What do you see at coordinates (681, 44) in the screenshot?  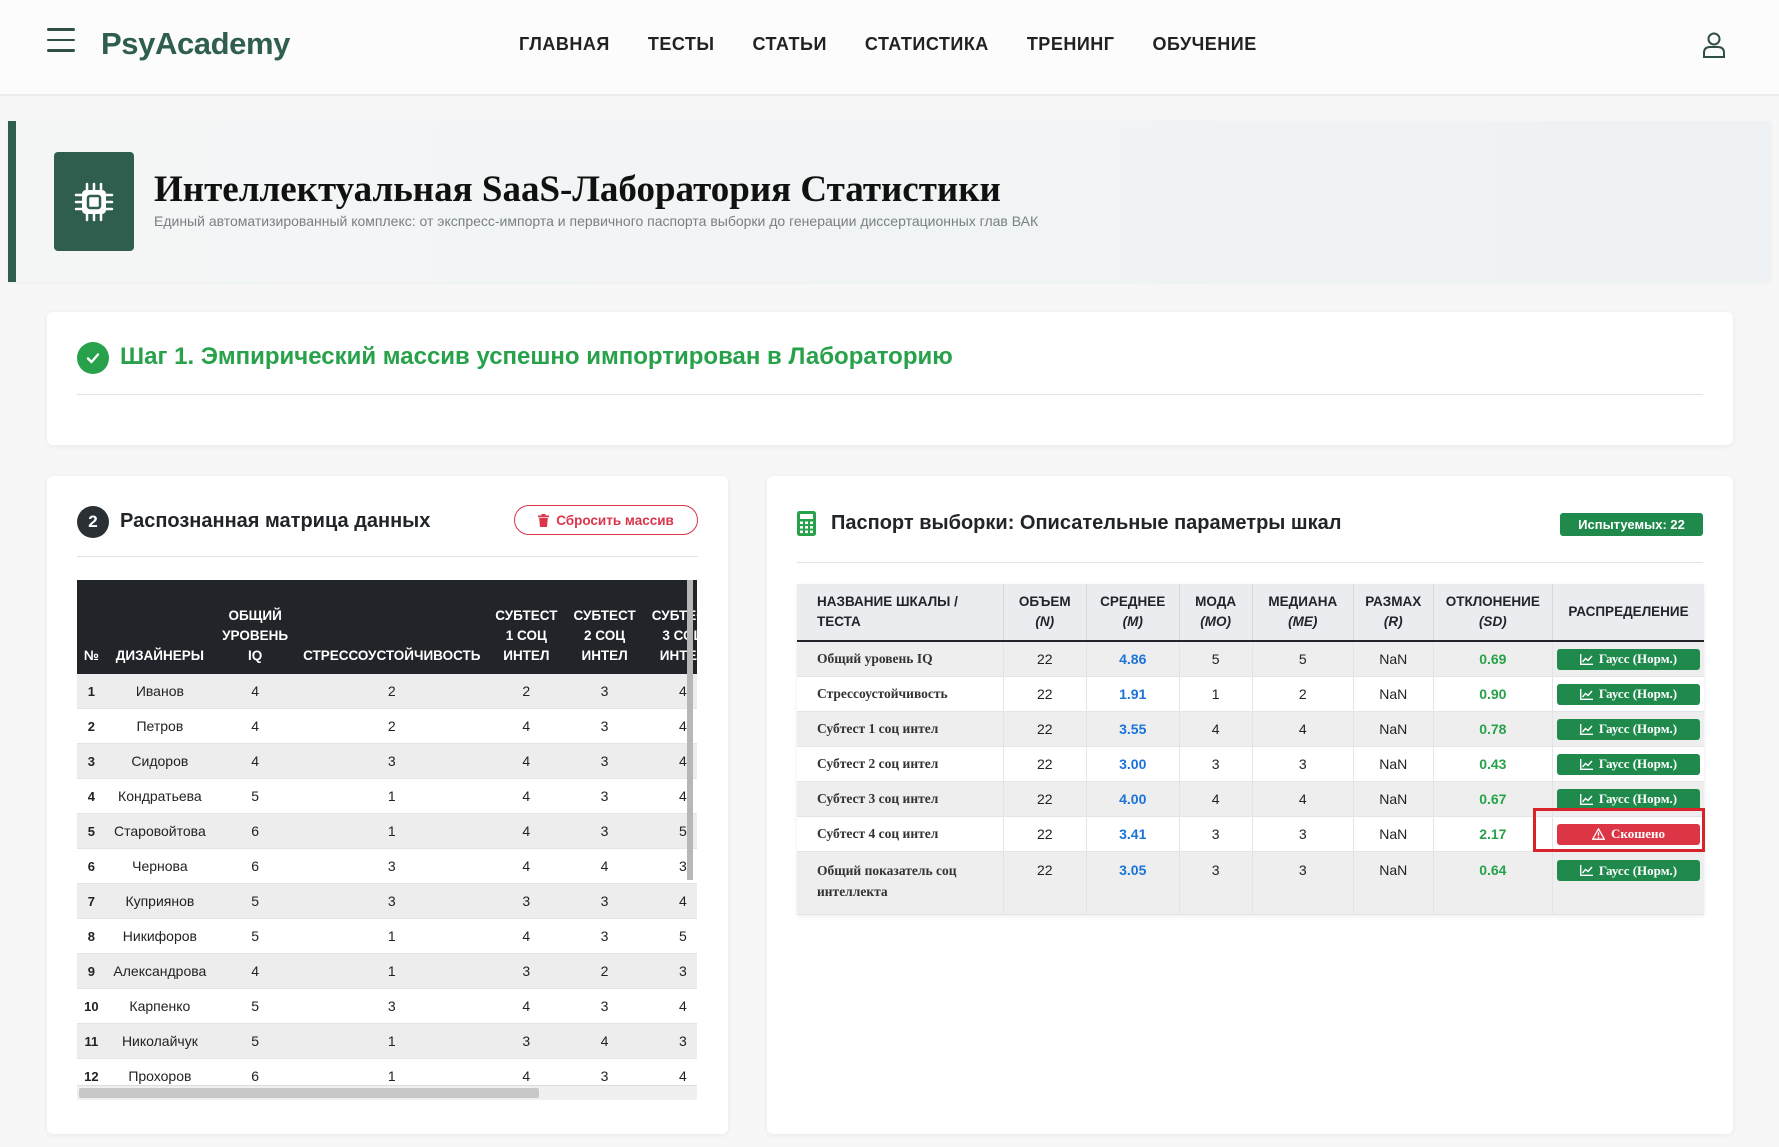 I see `nav-item-tests: ТЕСТЫ` at bounding box center [681, 44].